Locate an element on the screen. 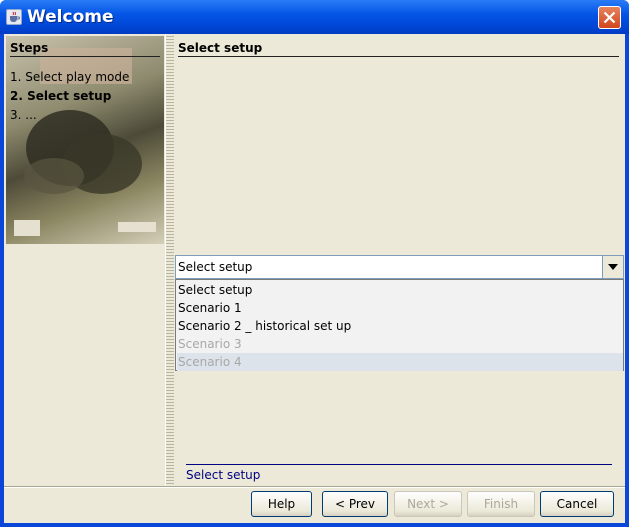 The height and width of the screenshot is (527, 629). window-frame-right is located at coordinates (627, 280).